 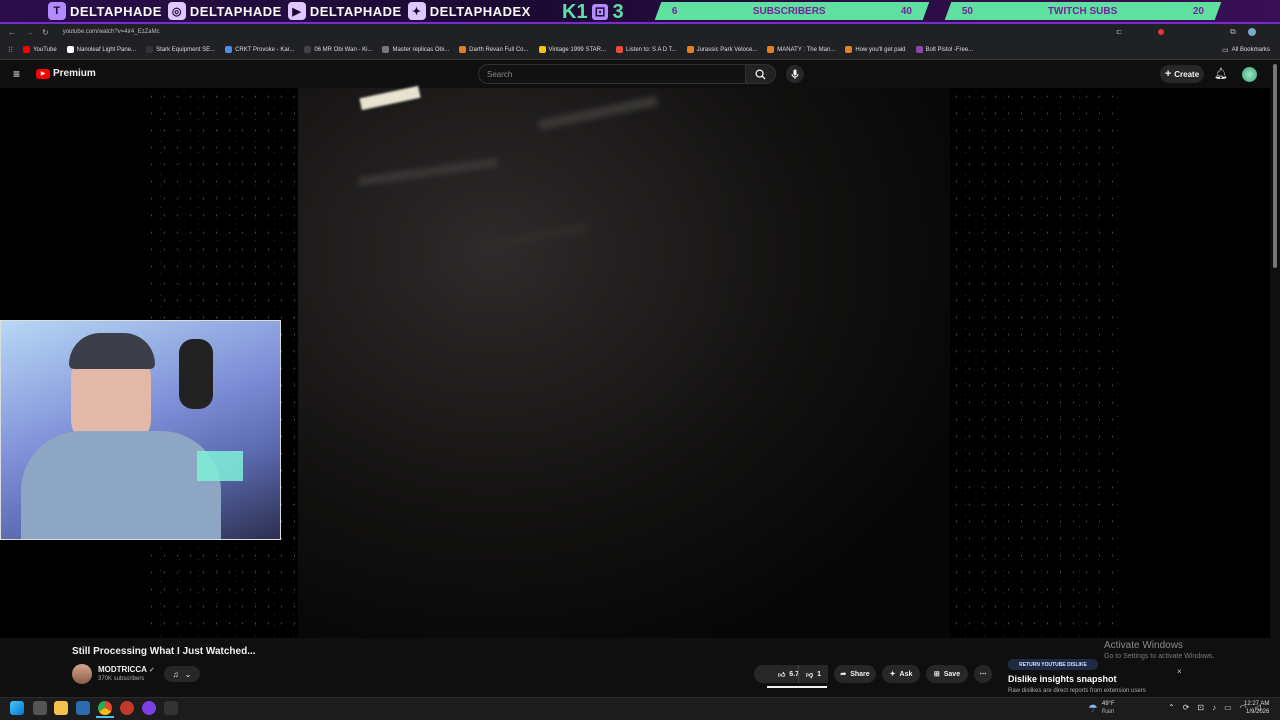 What do you see at coordinates (618, 11) in the screenshot?
I see `badge-number: 3` at bounding box center [618, 11].